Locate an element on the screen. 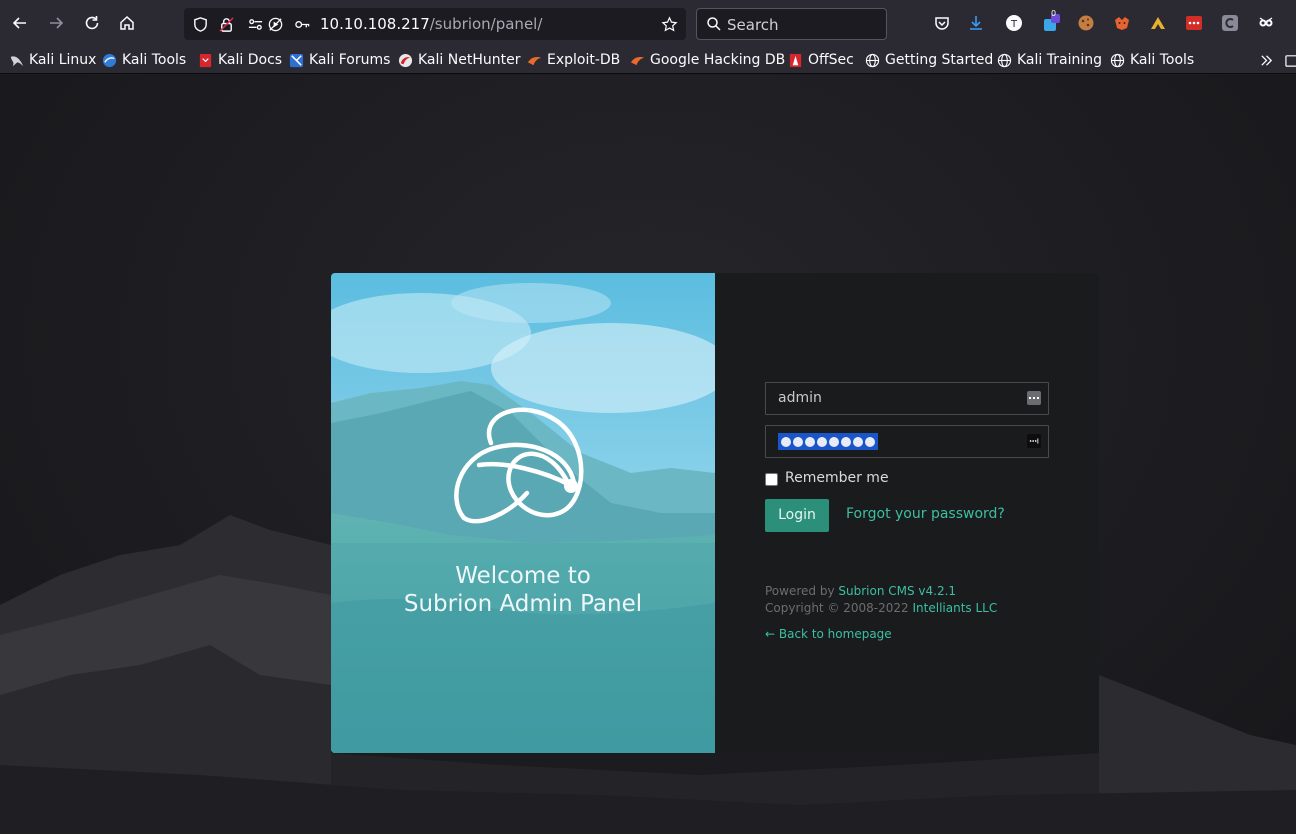 The width and height of the screenshot is (1296, 834). nethunter-icon is located at coordinates (405, 60).